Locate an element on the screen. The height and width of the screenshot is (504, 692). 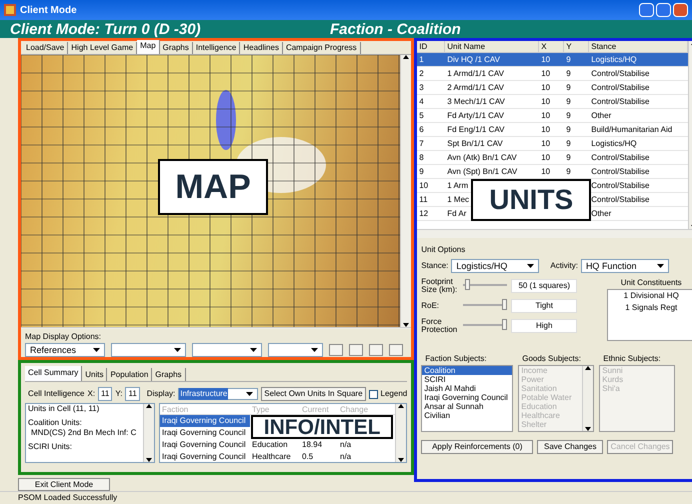
column-header: ID is located at coordinates (422, 46).